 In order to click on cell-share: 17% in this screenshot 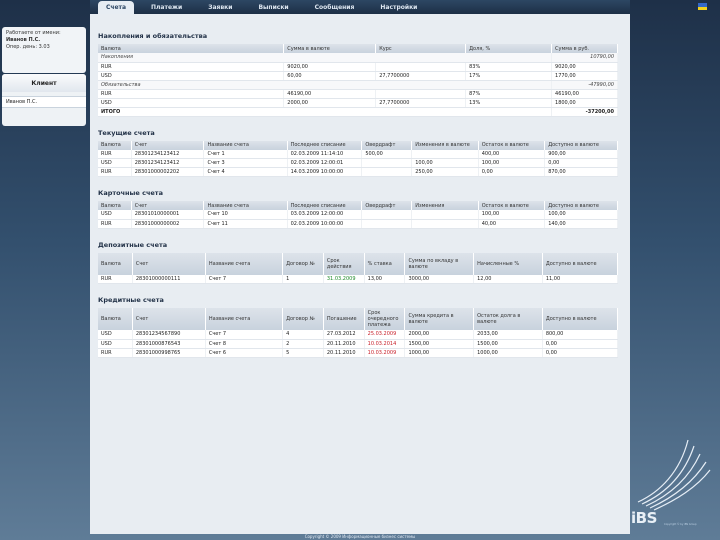, I will do `click(509, 76)`.